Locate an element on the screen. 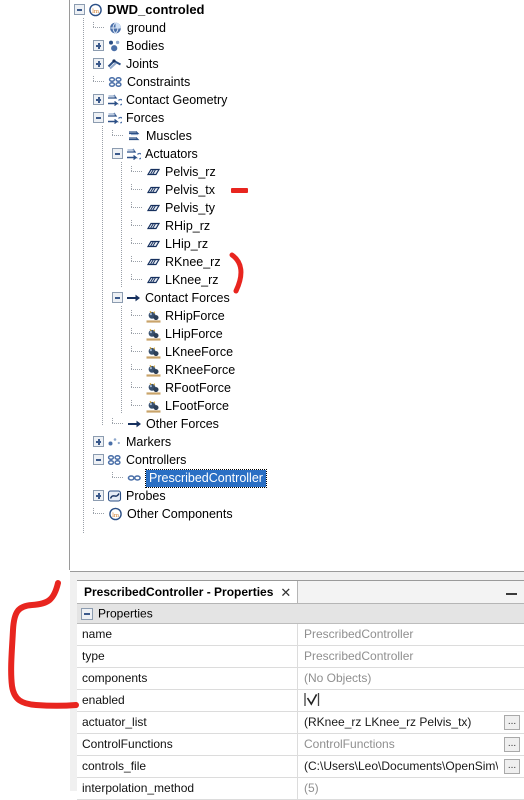  property-row: enabled is located at coordinates (300, 701).